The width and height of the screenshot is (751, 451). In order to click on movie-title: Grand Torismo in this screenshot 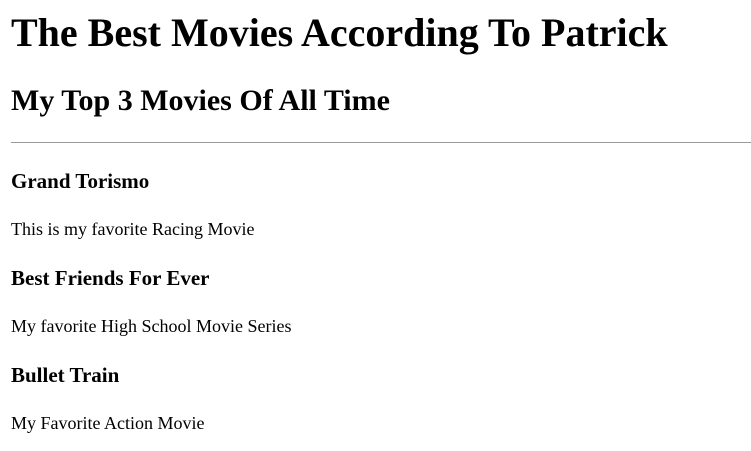, I will do `click(80, 181)`.